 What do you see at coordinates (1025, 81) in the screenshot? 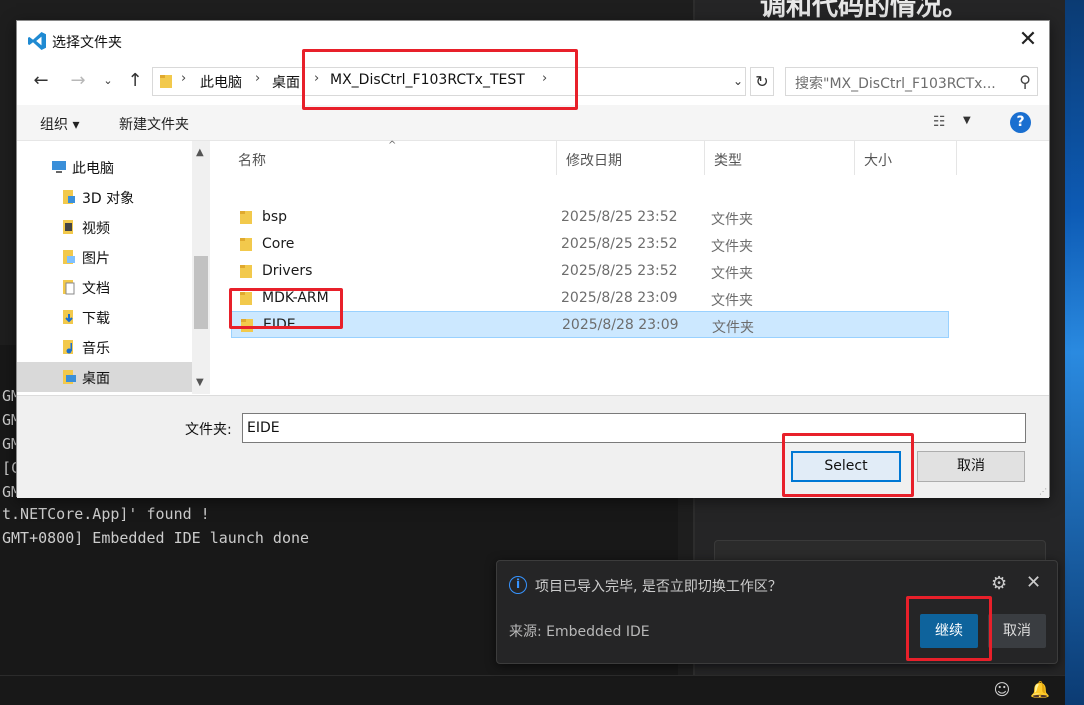
I see `search-icon: ⚲` at bounding box center [1025, 81].